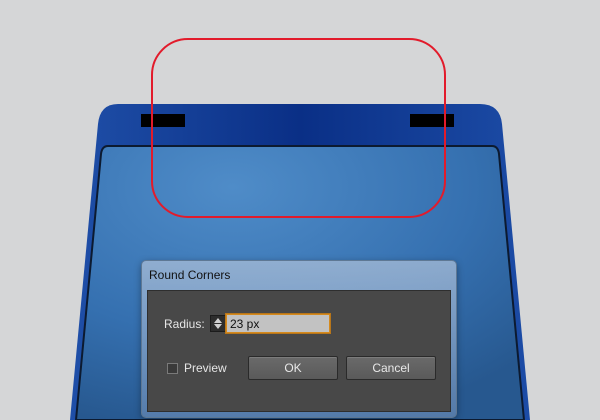 The image size is (600, 420). What do you see at coordinates (391, 368) in the screenshot?
I see `cancel-button: Cancel` at bounding box center [391, 368].